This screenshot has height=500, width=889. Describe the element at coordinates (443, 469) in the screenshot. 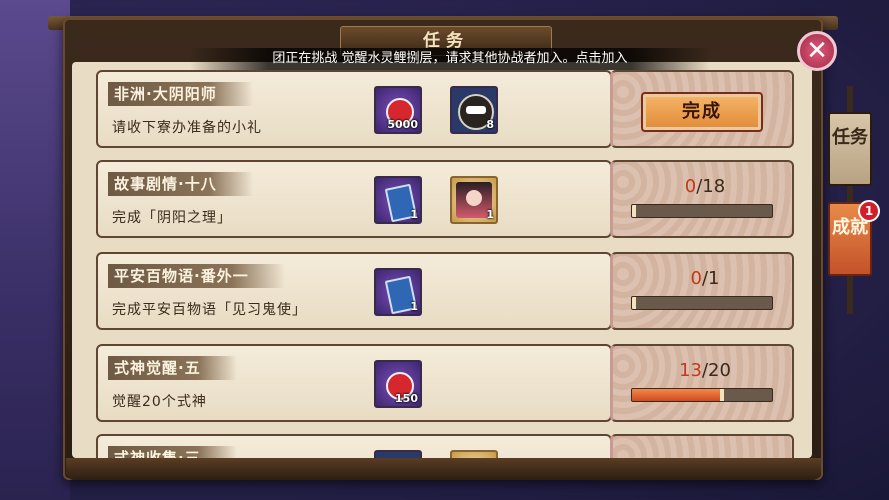

I see `frame-bottom` at that location.